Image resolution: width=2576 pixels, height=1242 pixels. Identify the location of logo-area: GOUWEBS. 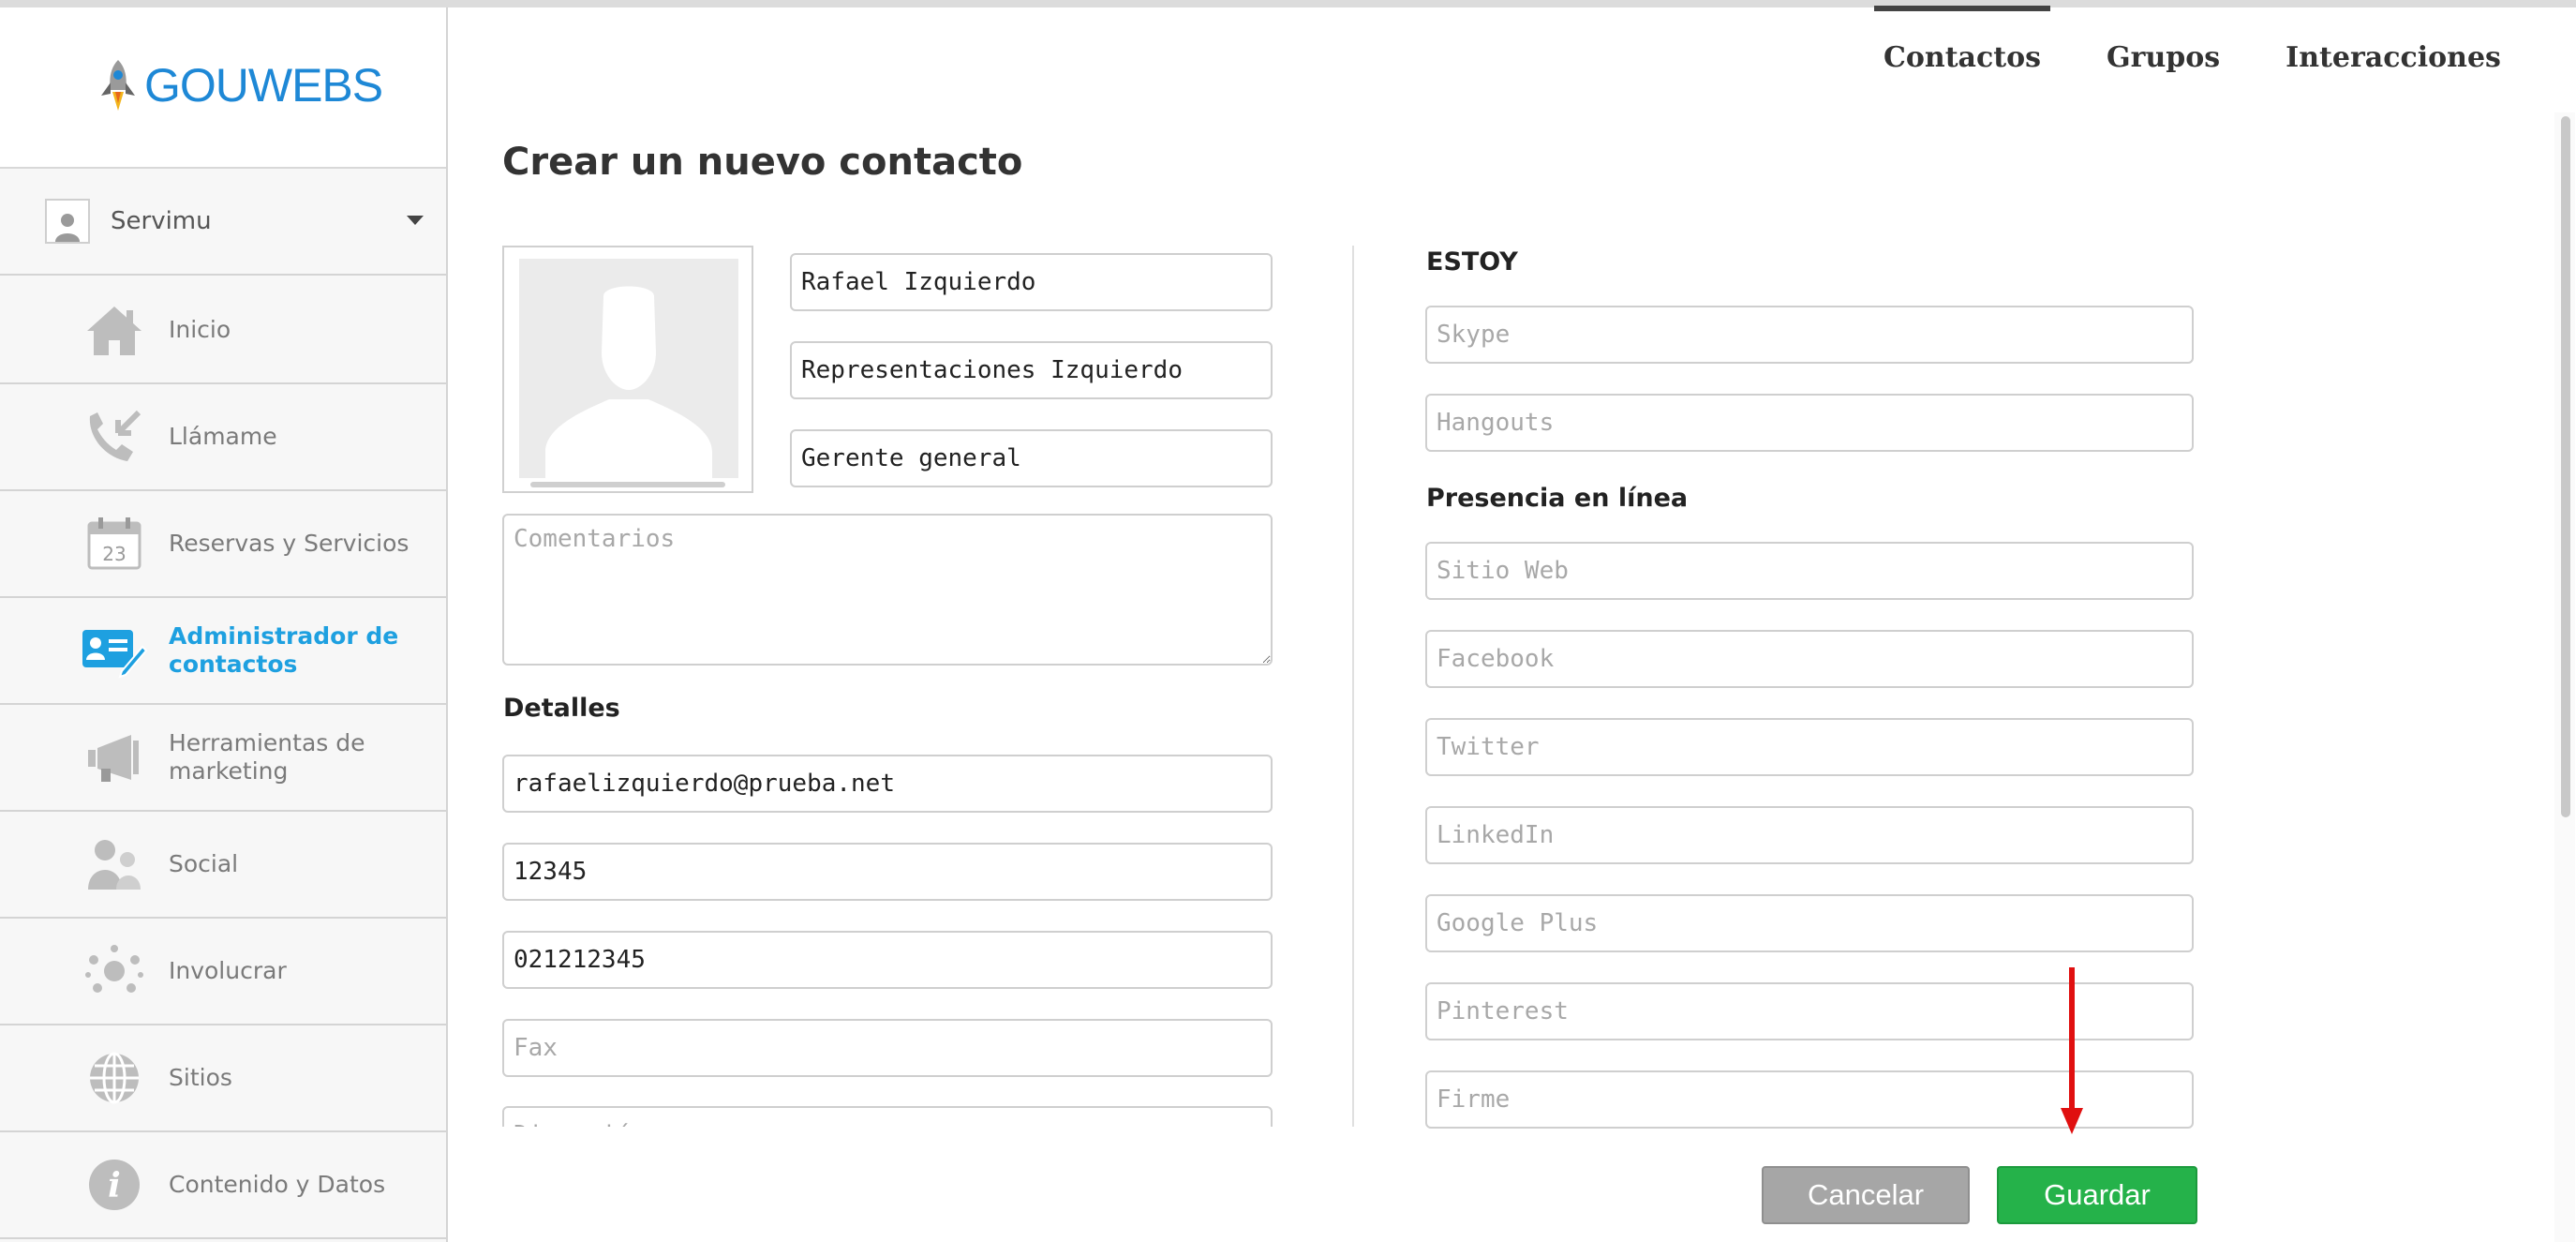
(223, 88).